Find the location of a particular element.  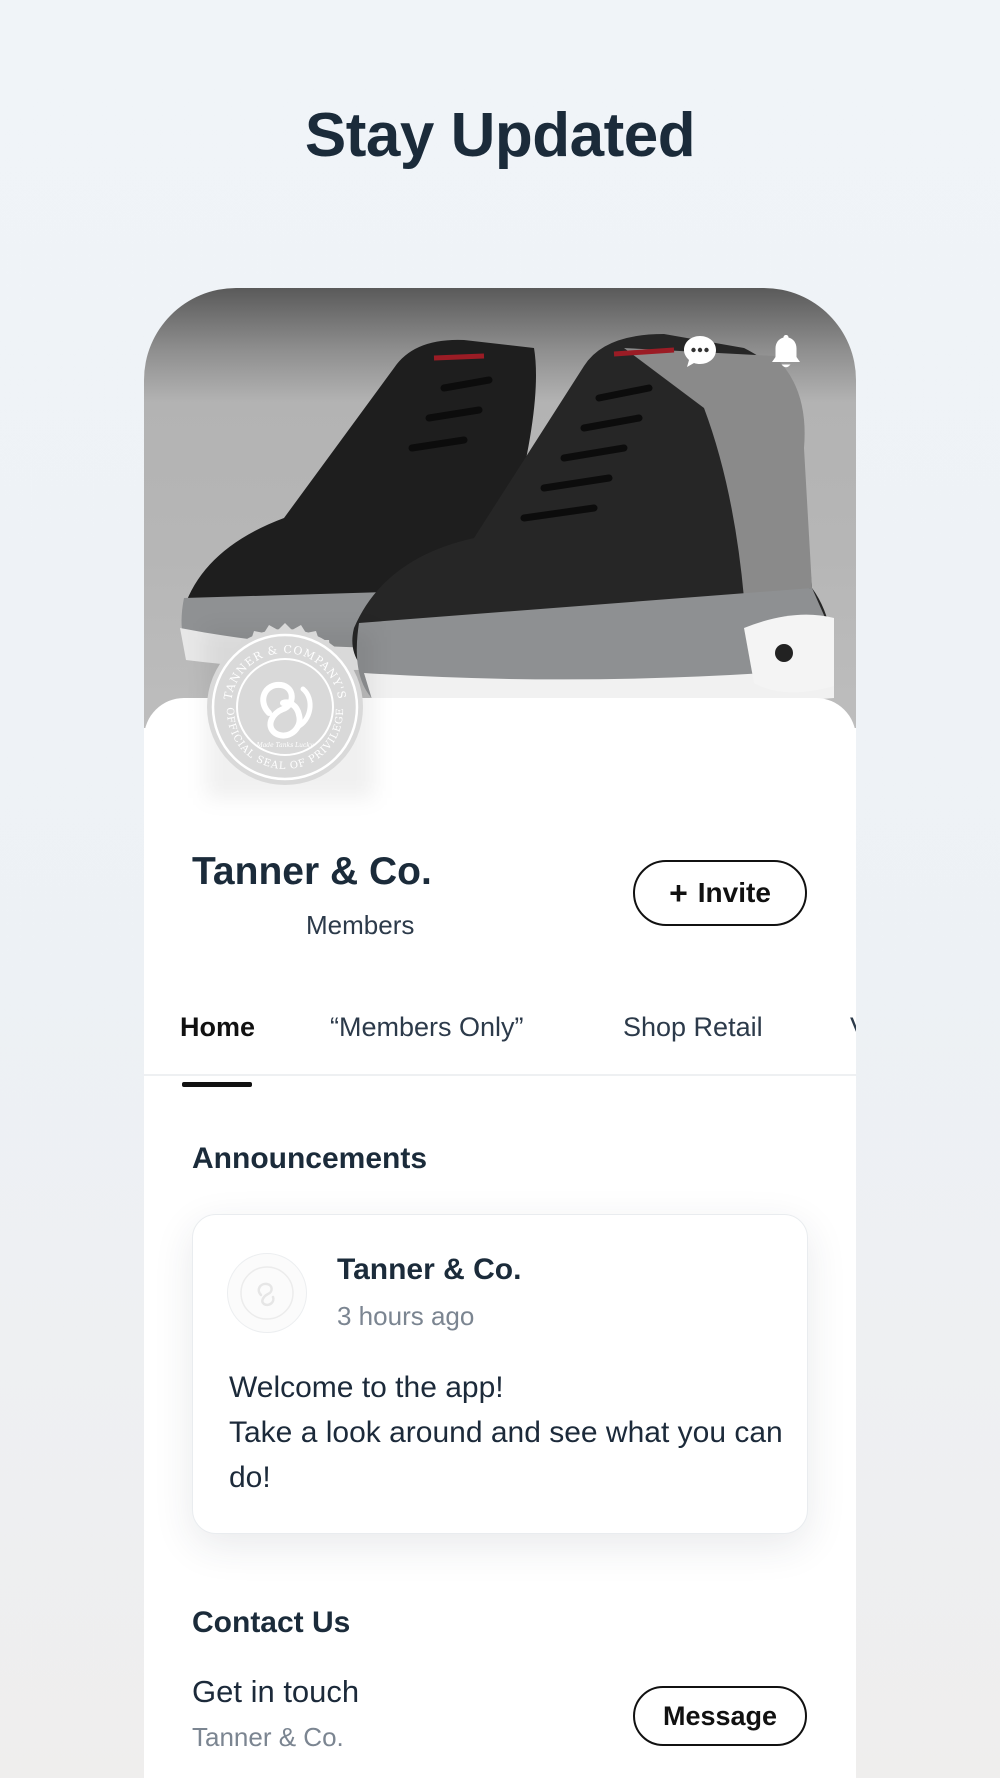

invite-label: Invite is located at coordinates (734, 892).